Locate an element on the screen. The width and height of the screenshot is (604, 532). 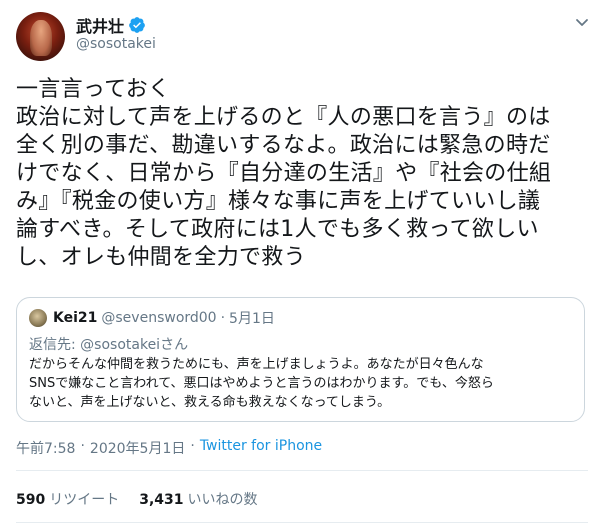
author-name-row: 武井壮 is located at coordinates (111, 25).